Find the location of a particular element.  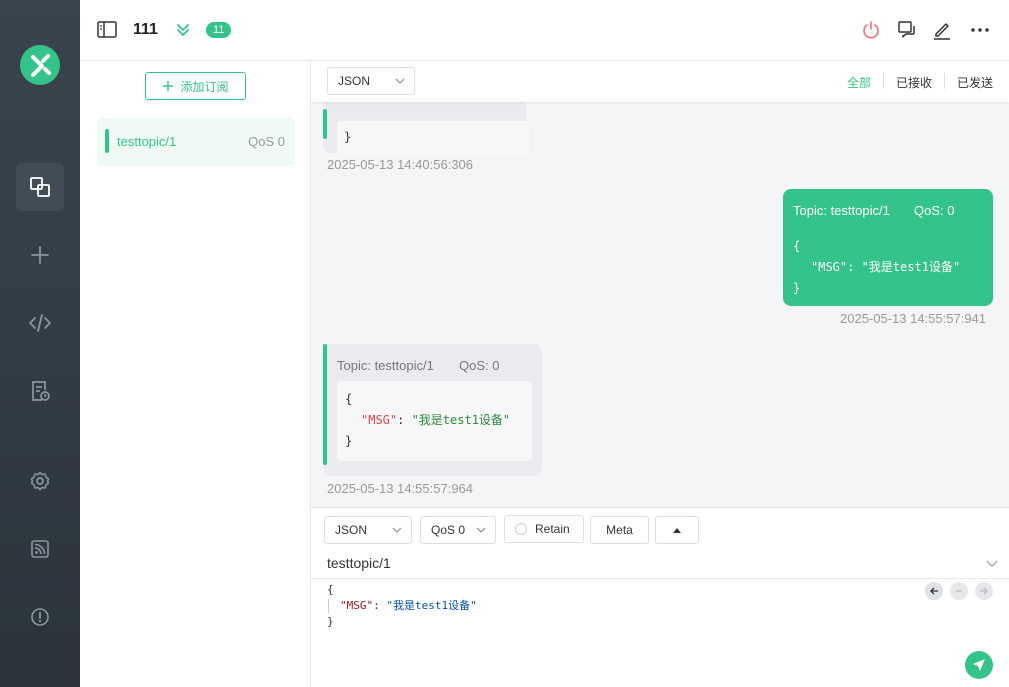

expand-composer-button is located at coordinates (677, 530).